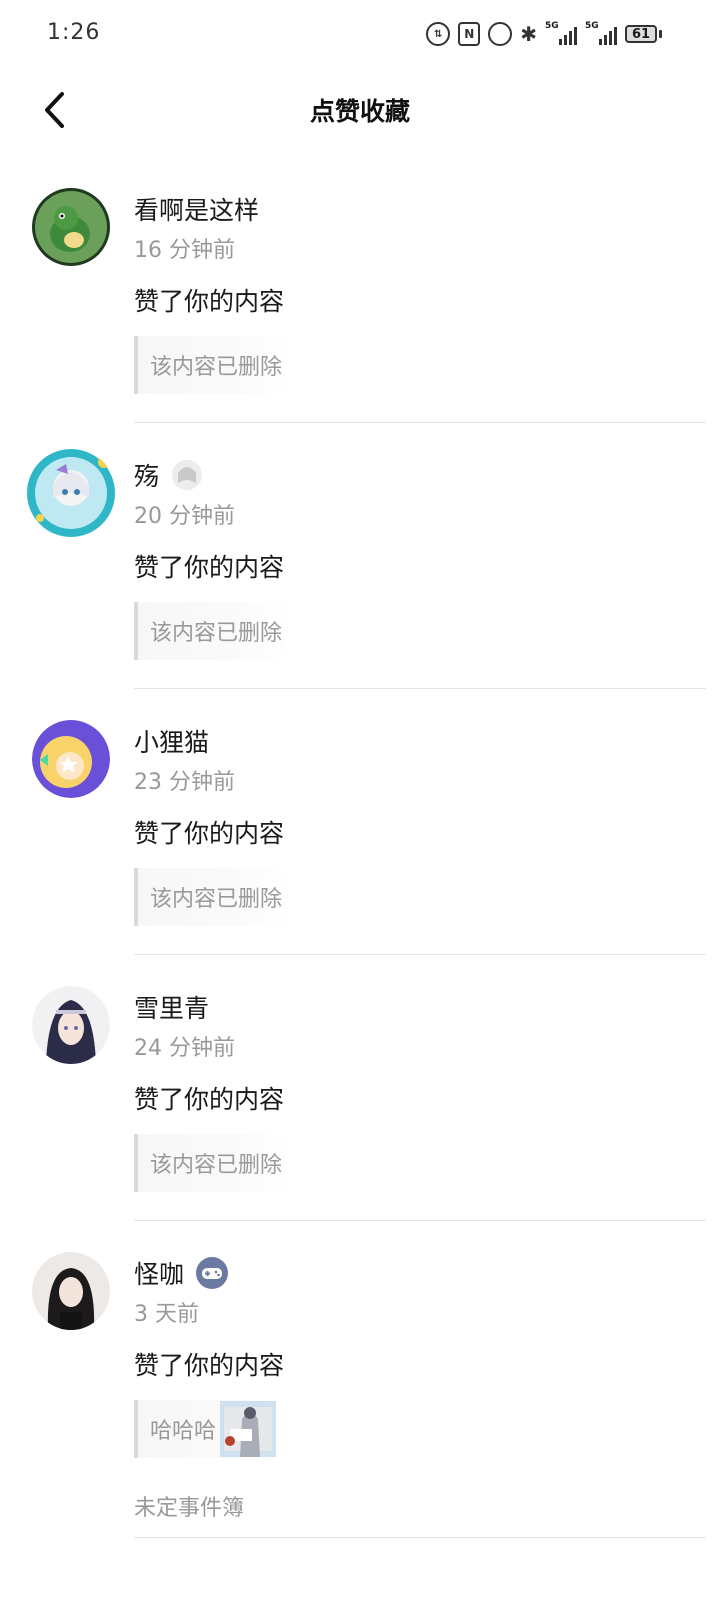 Image resolution: width=720 pixels, height=1600 pixels. Describe the element at coordinates (641, 34) in the screenshot. I see `battery-level: 61` at that location.